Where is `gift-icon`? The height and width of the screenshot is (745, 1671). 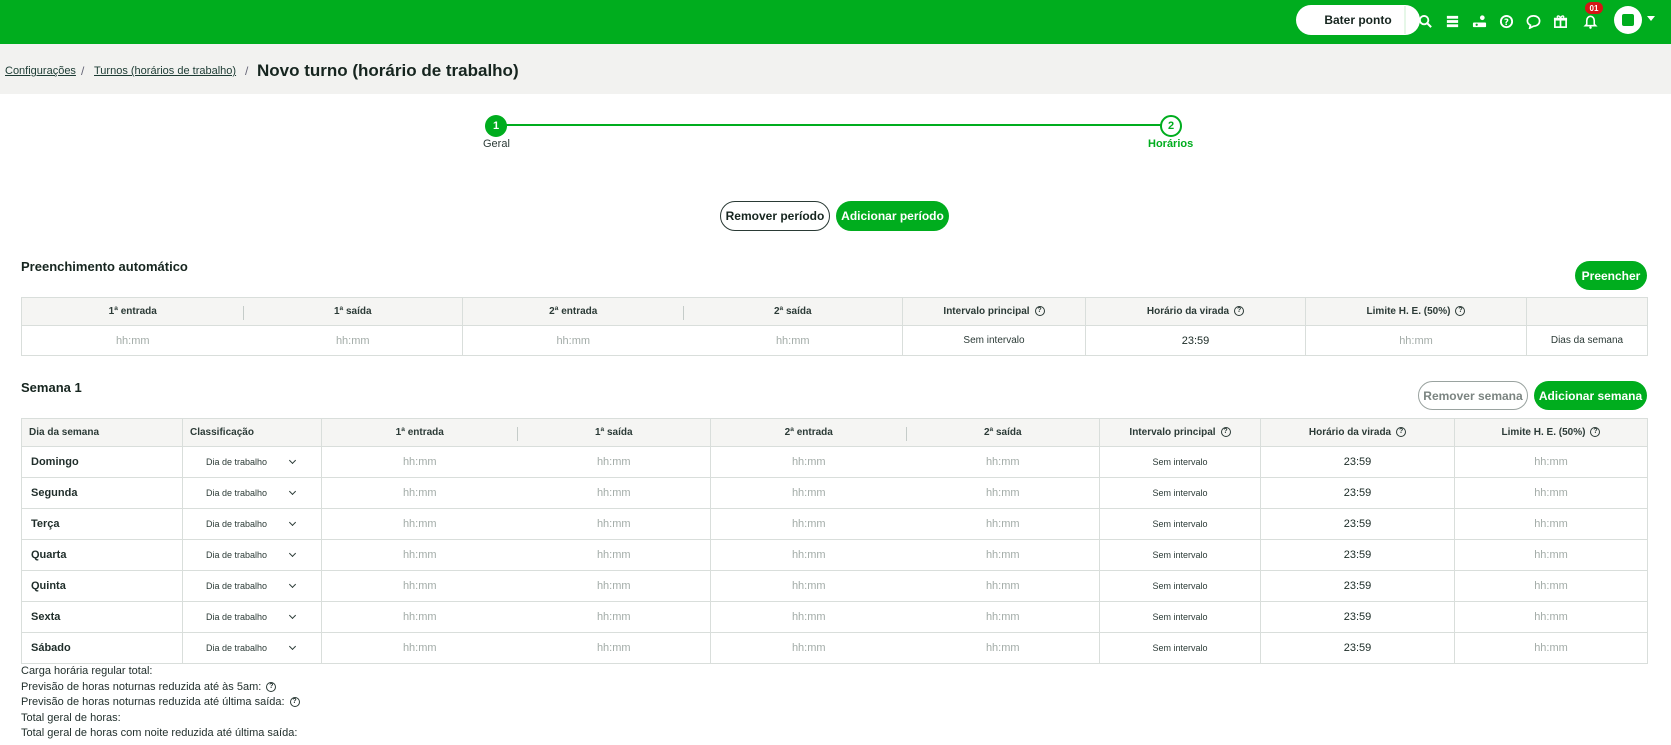
gift-icon is located at coordinates (1560, 21).